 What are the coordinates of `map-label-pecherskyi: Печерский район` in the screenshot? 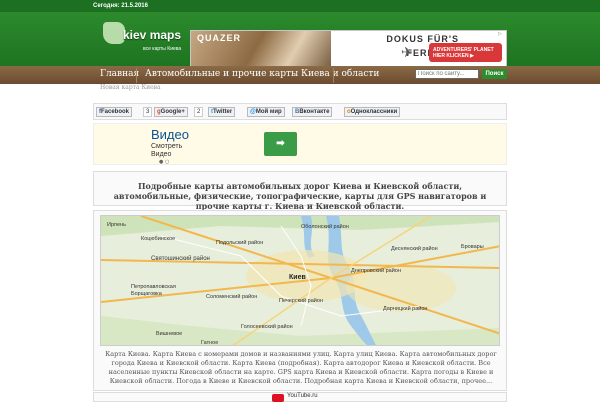 It's located at (301, 301).